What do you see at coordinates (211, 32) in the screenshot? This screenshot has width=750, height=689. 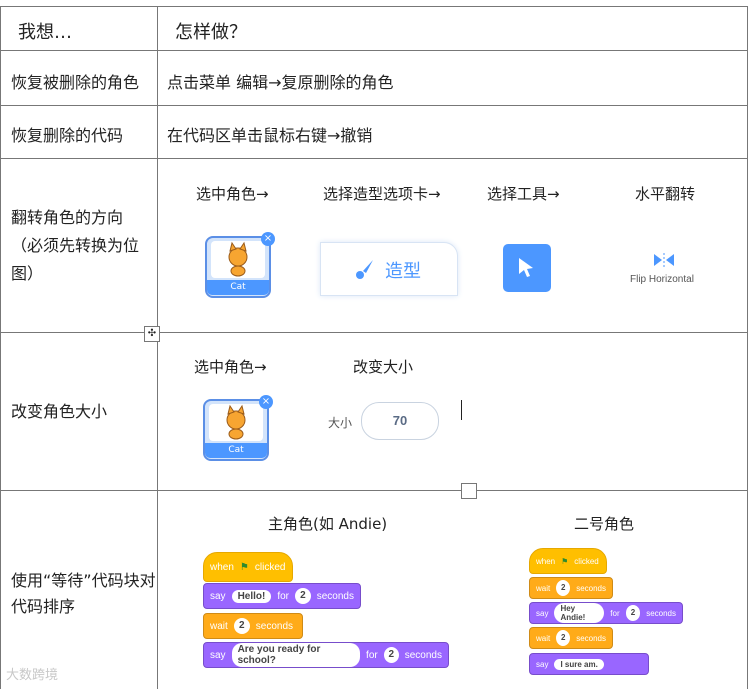 I see `header-how: 怎样做？` at bounding box center [211, 32].